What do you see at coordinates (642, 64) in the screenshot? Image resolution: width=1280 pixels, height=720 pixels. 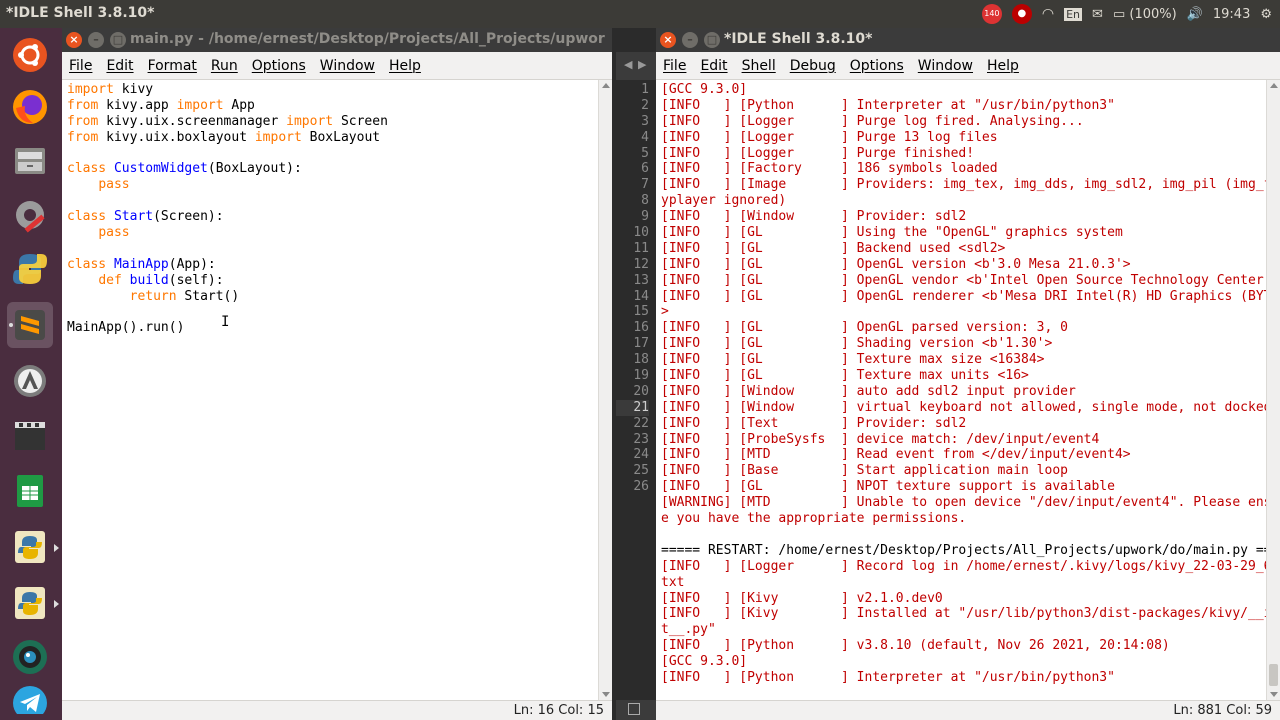 I see `nav-right-icon: ▶` at bounding box center [642, 64].